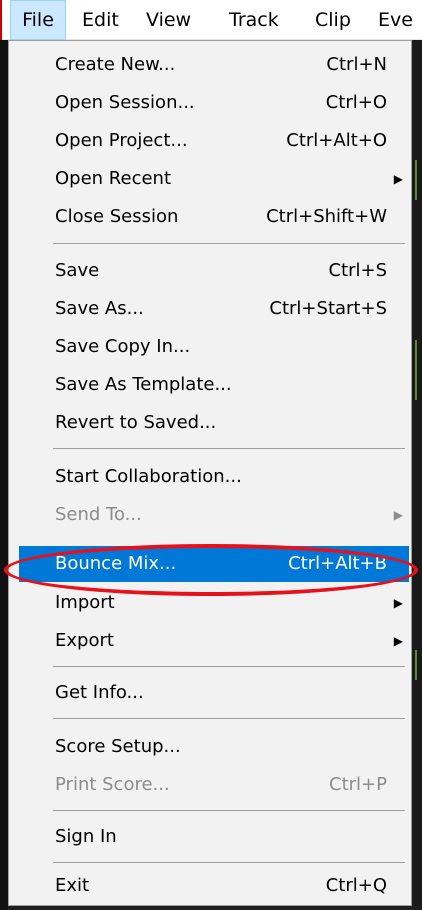 This screenshot has width=422, height=910. What do you see at coordinates (85, 602) in the screenshot?
I see `menu-item-label: Import` at bounding box center [85, 602].